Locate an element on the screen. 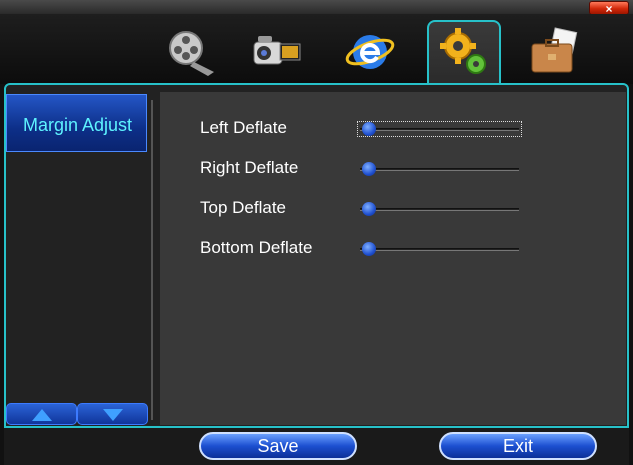 This screenshot has width=633, height=465. tab-record is located at coordinates (276, 52).